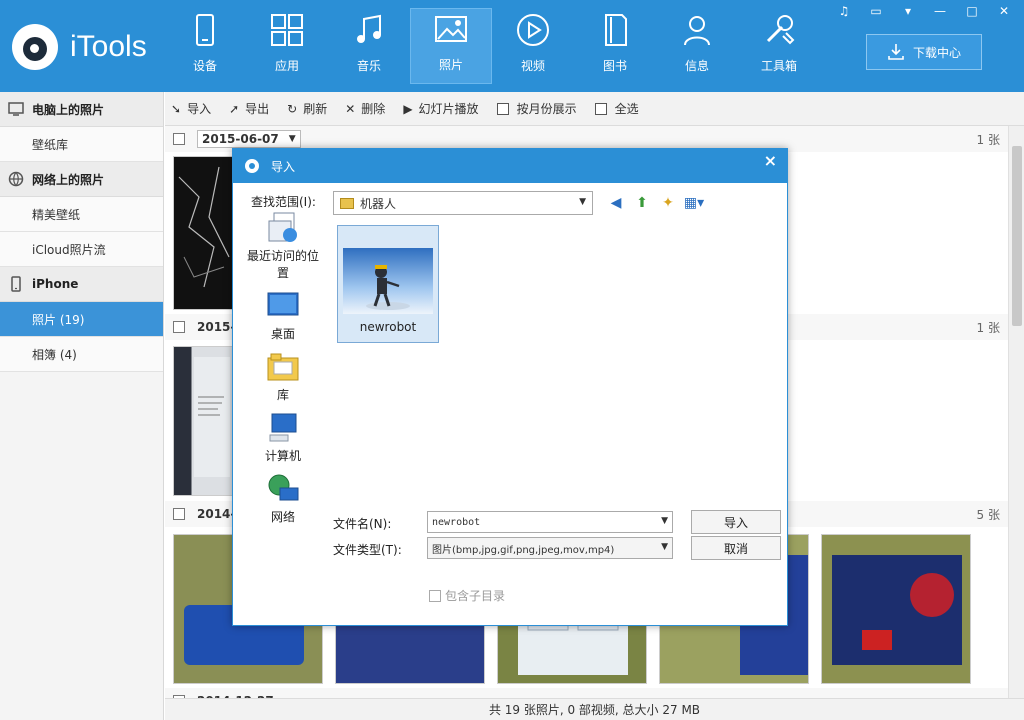 This screenshot has width=1024, height=720. I want to click on place-label: 计算机, so click(282, 456).